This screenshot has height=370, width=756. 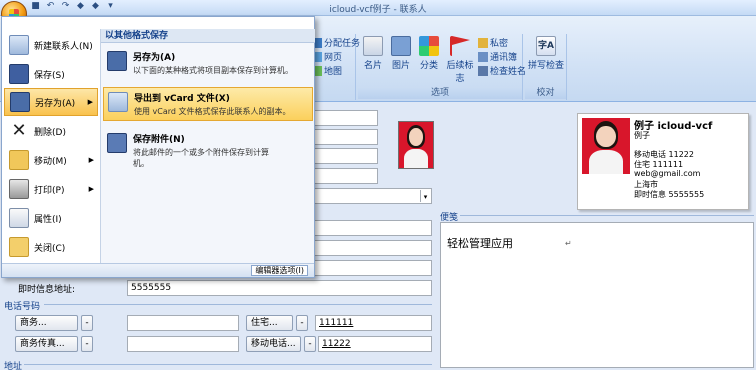 What do you see at coordinates (483, 56) in the screenshot?
I see `address-book-icon` at bounding box center [483, 56].